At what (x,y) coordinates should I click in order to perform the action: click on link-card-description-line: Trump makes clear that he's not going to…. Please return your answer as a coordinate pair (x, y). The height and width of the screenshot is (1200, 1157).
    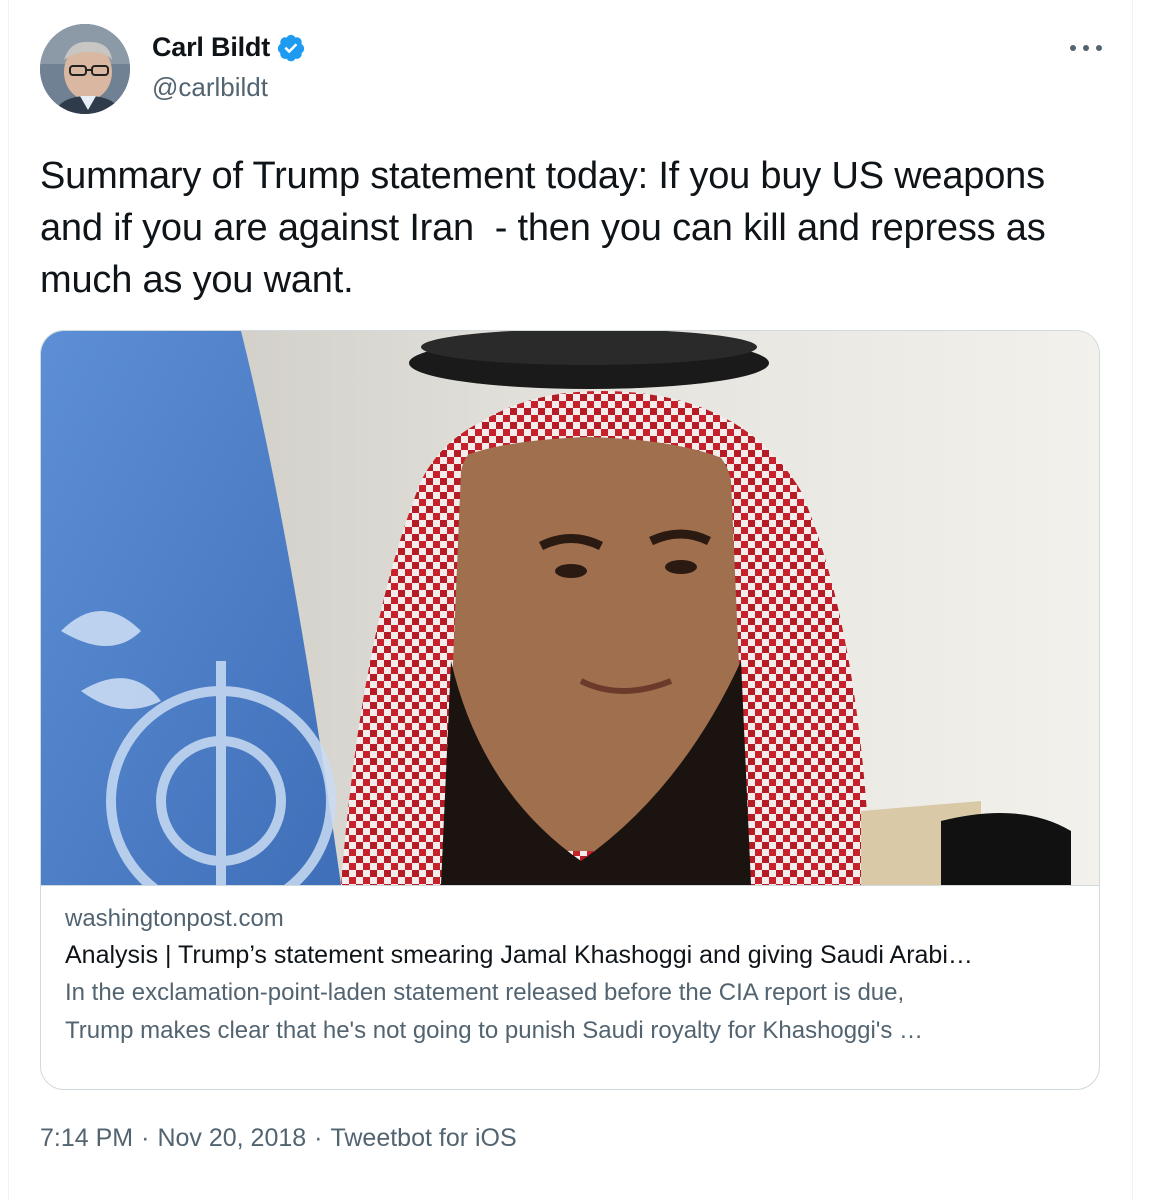
    Looking at the image, I should click on (494, 1030).